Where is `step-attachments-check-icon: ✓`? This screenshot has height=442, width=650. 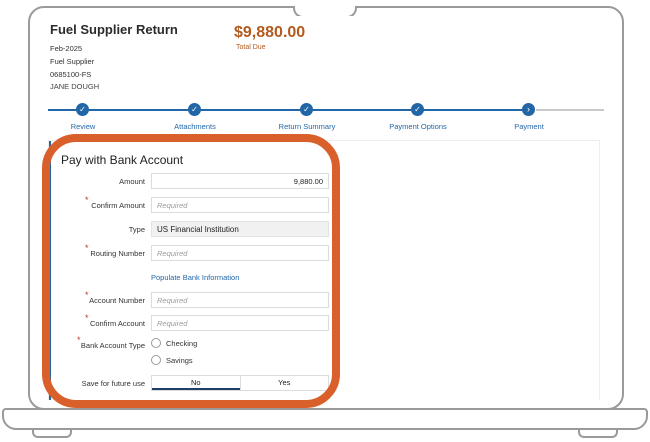 step-attachments-check-icon: ✓ is located at coordinates (194, 109).